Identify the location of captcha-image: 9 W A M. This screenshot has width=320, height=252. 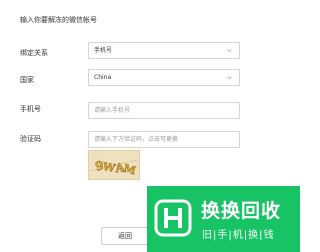
(114, 165).